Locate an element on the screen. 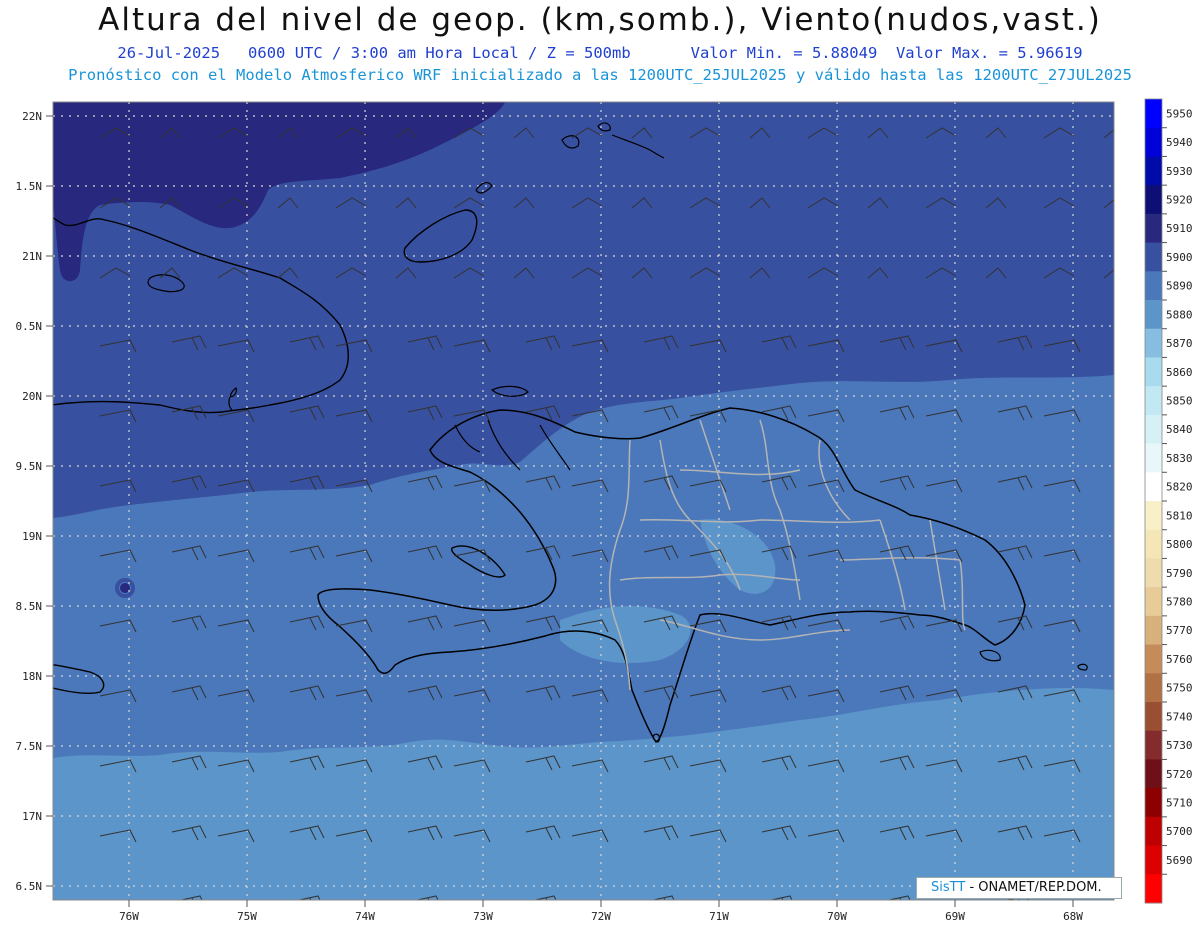  colorbar-label: 5730 is located at coordinates (1179, 745).